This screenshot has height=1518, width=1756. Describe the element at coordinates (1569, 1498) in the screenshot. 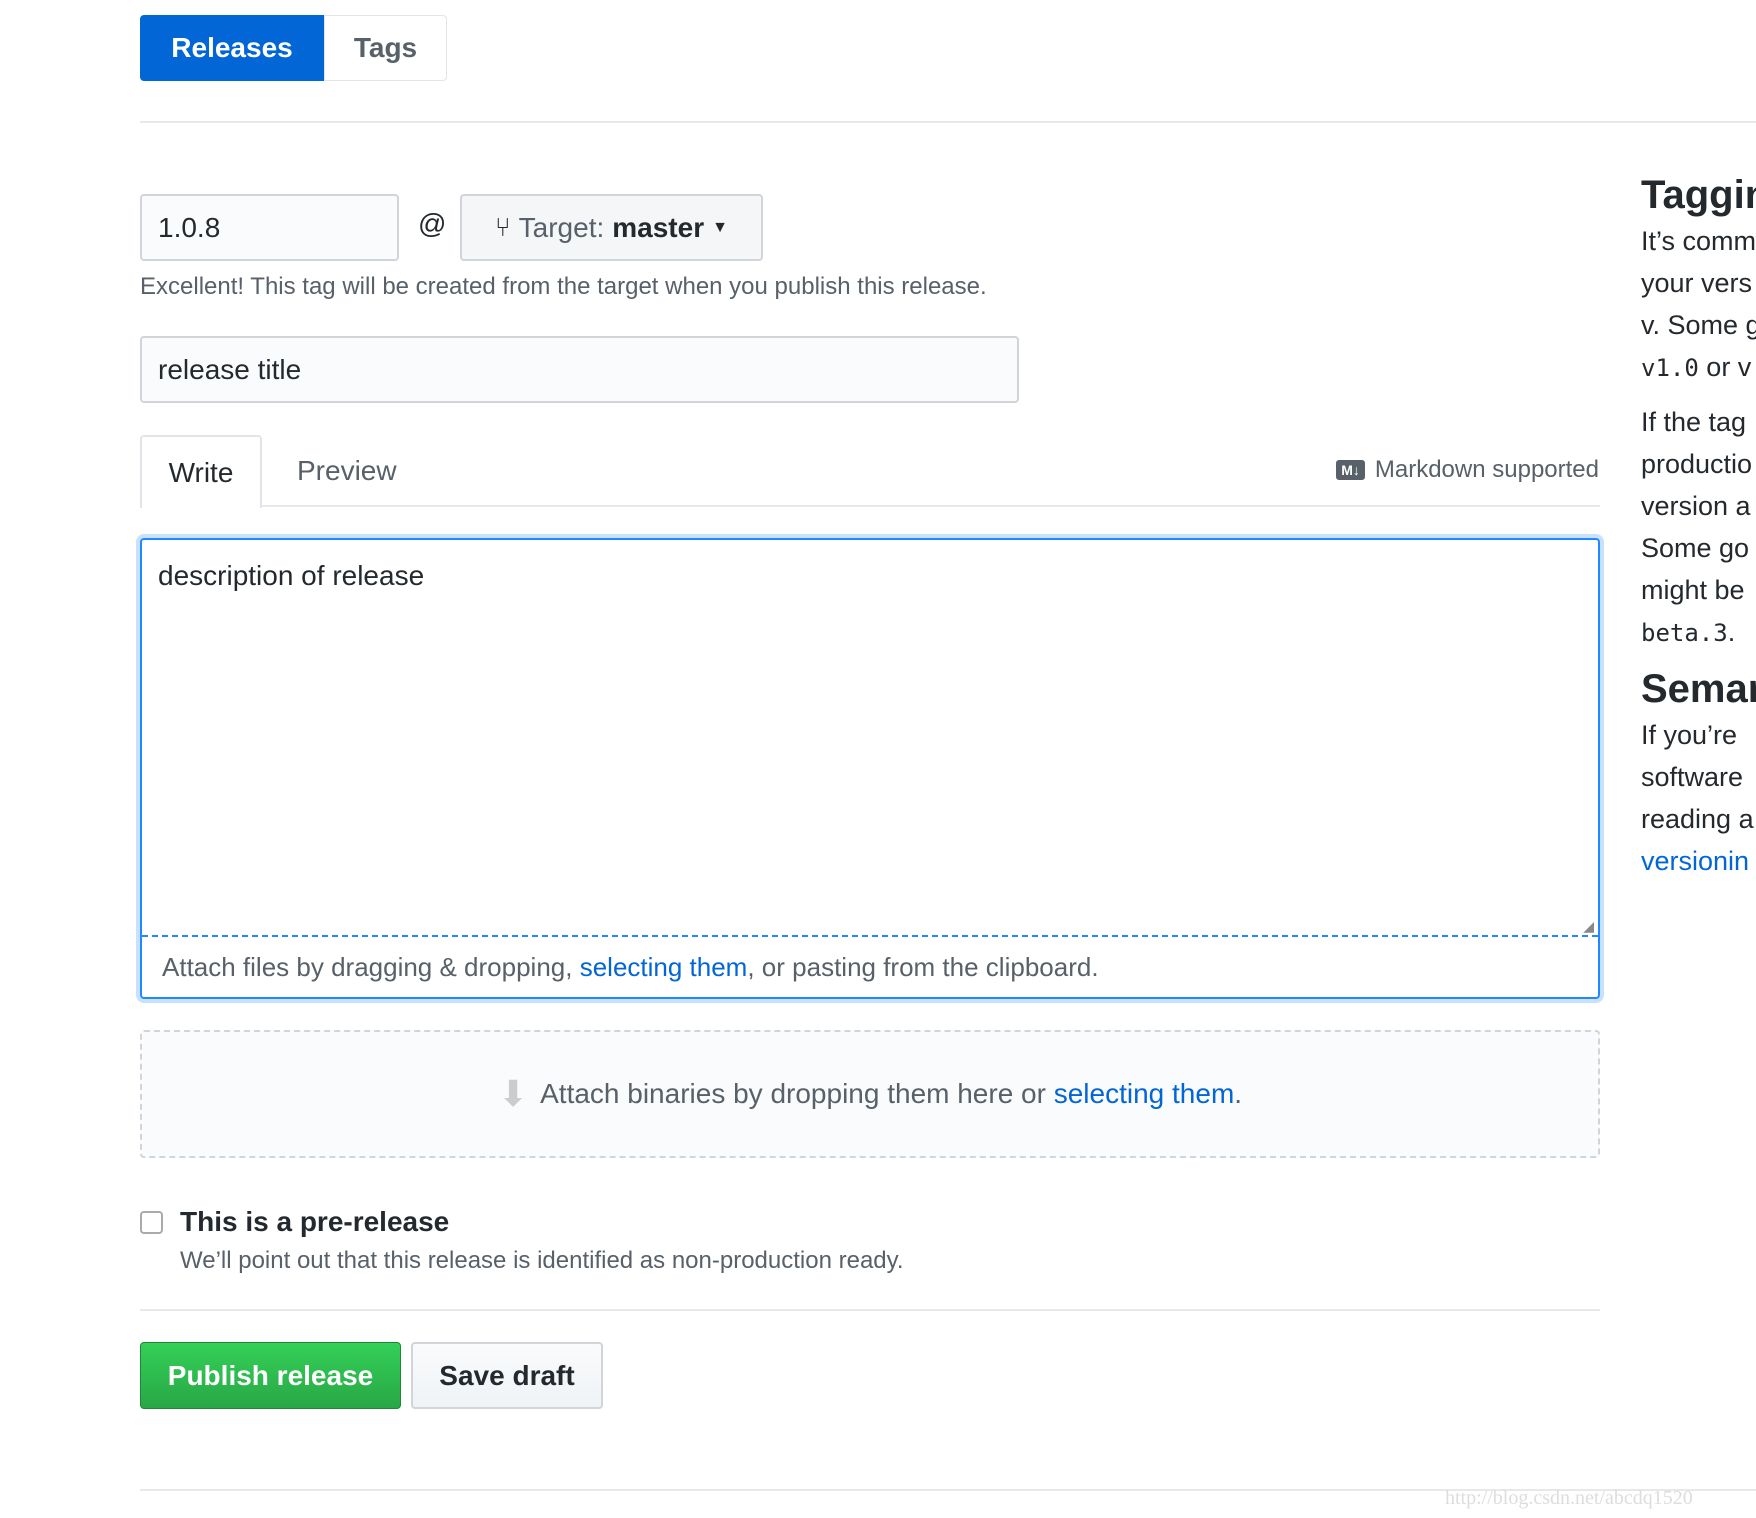

I see `watermark: http://blog.csdn.net/abcdq1520` at that location.